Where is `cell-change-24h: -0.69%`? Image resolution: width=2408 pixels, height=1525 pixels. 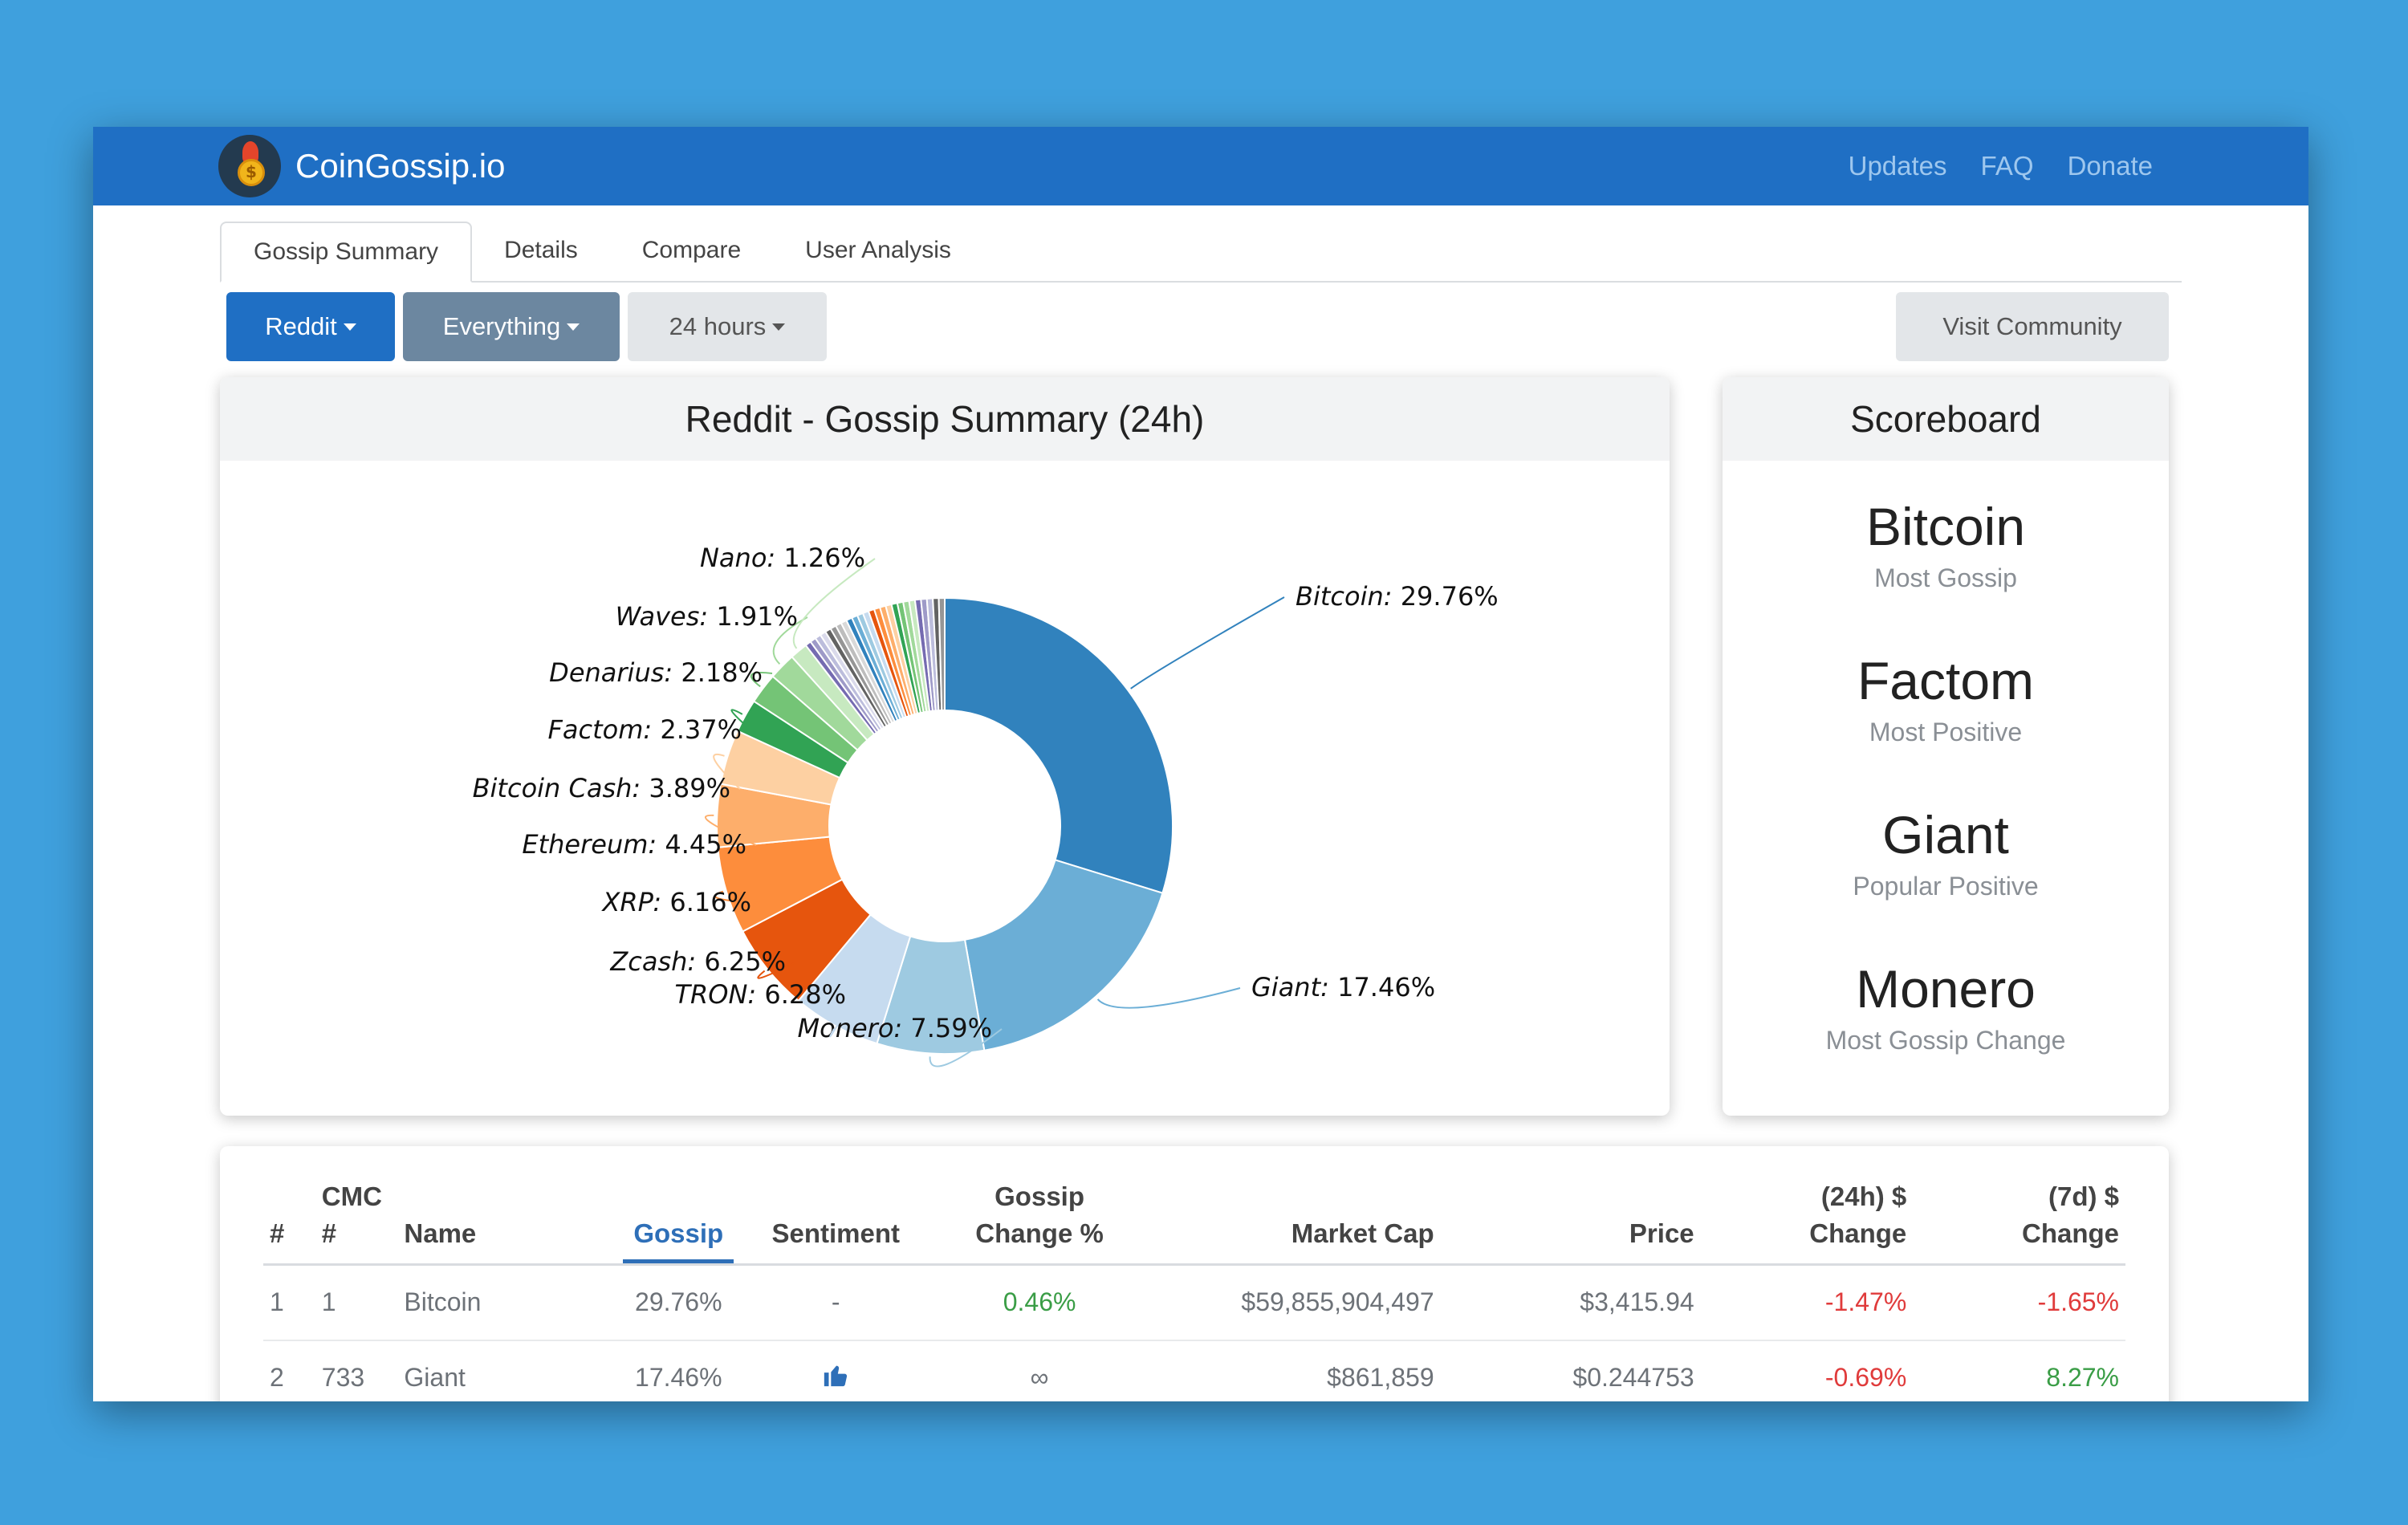 cell-change-24h: -0.69% is located at coordinates (1807, 1371).